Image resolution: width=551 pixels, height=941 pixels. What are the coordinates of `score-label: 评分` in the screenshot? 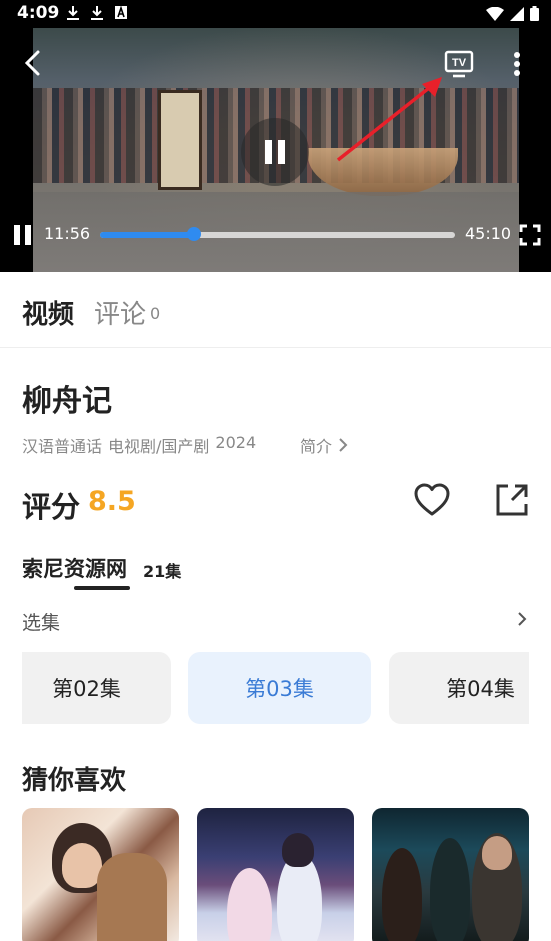 It's located at (51, 507).